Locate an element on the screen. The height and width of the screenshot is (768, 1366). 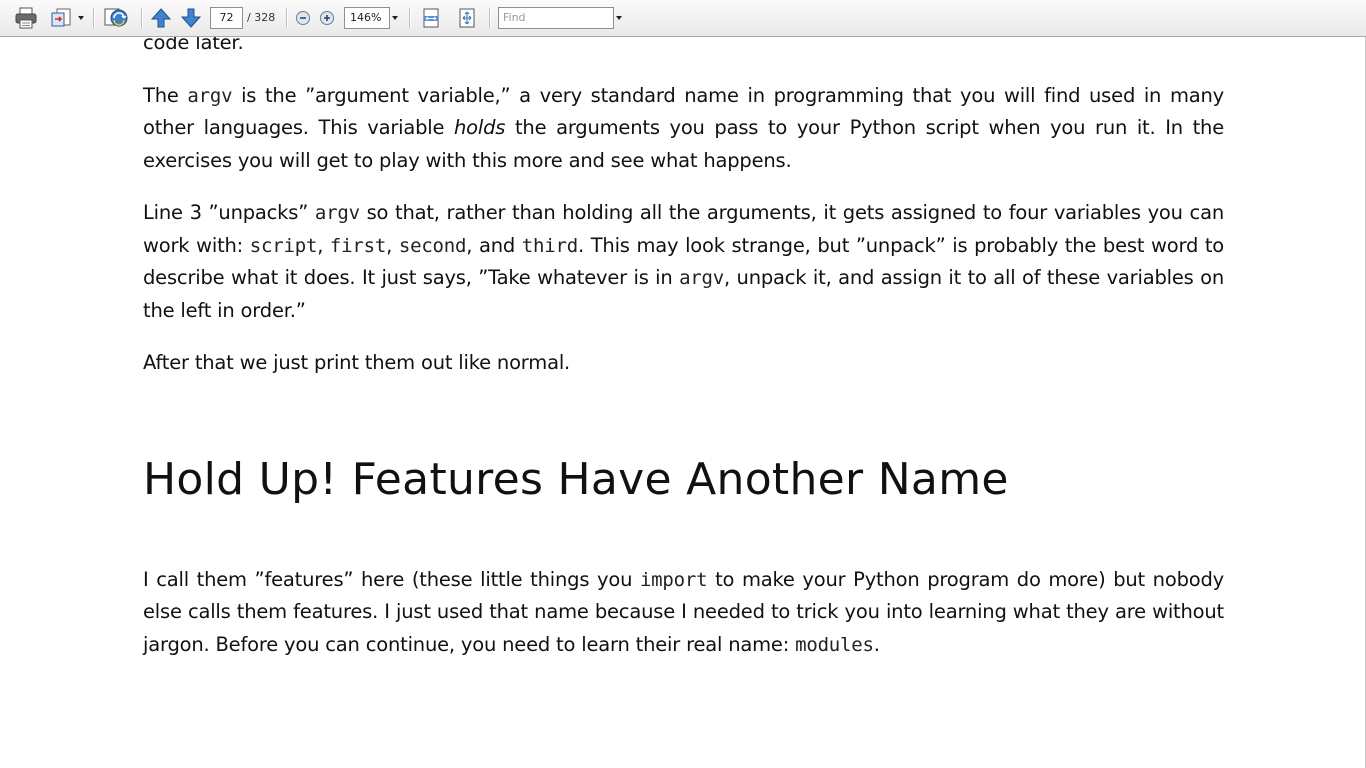
fit-page-icon is located at coordinates (467, 18).